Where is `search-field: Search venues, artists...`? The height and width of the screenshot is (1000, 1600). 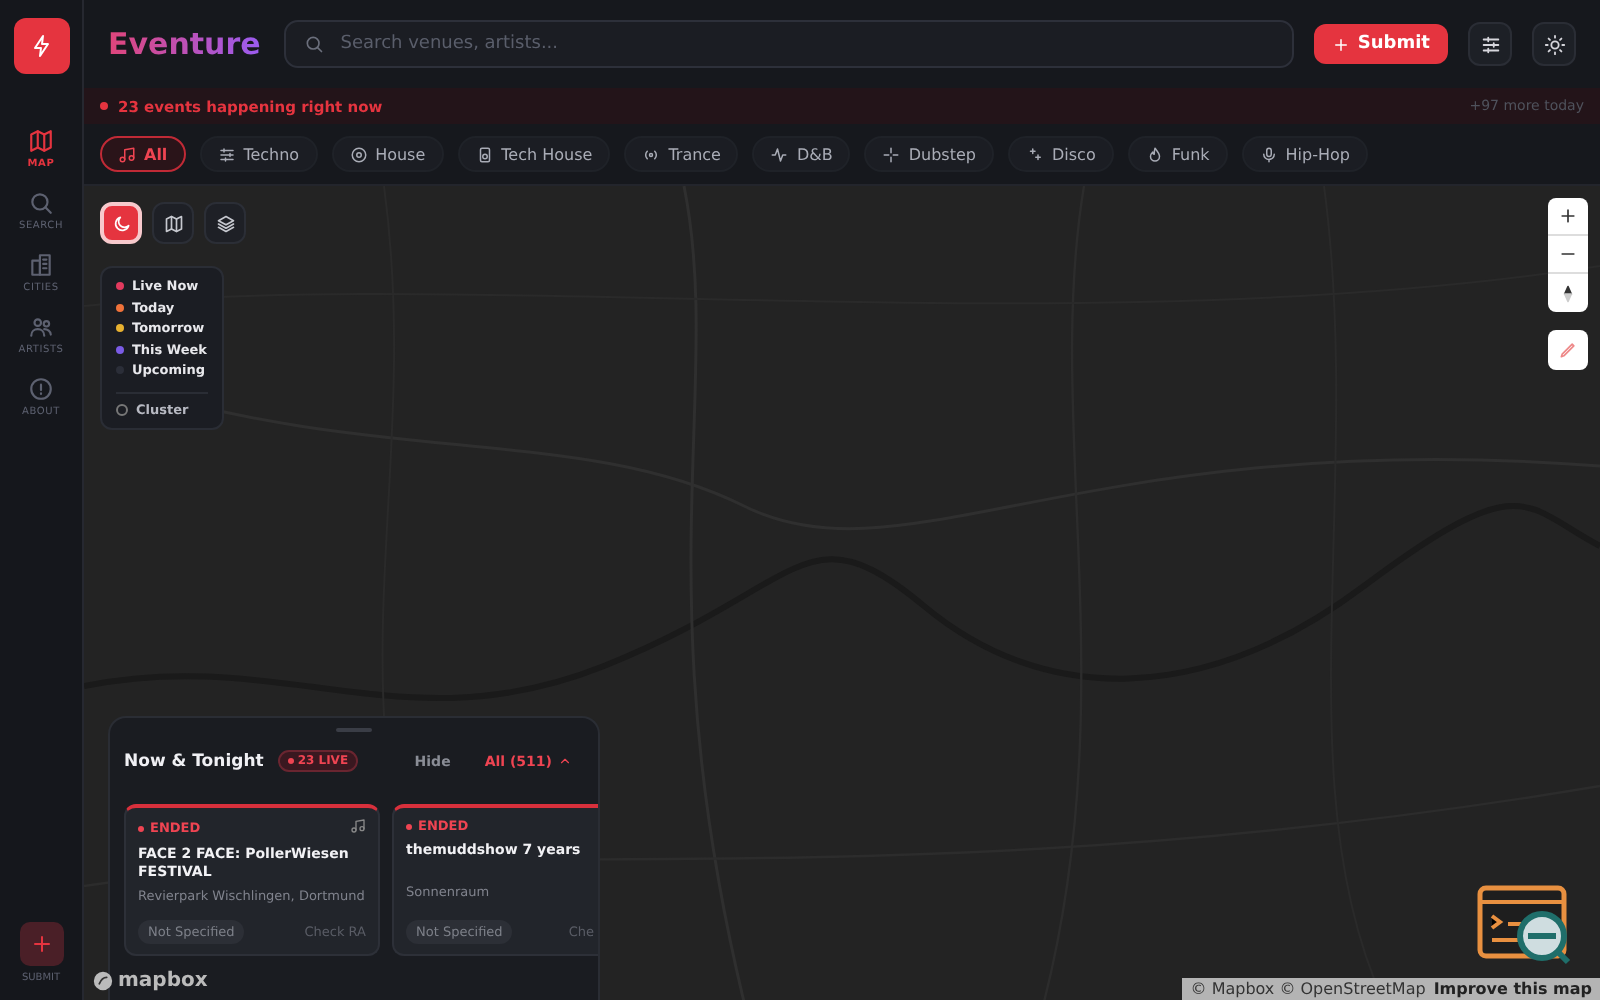
search-field: Search venues, artists... is located at coordinates (789, 44).